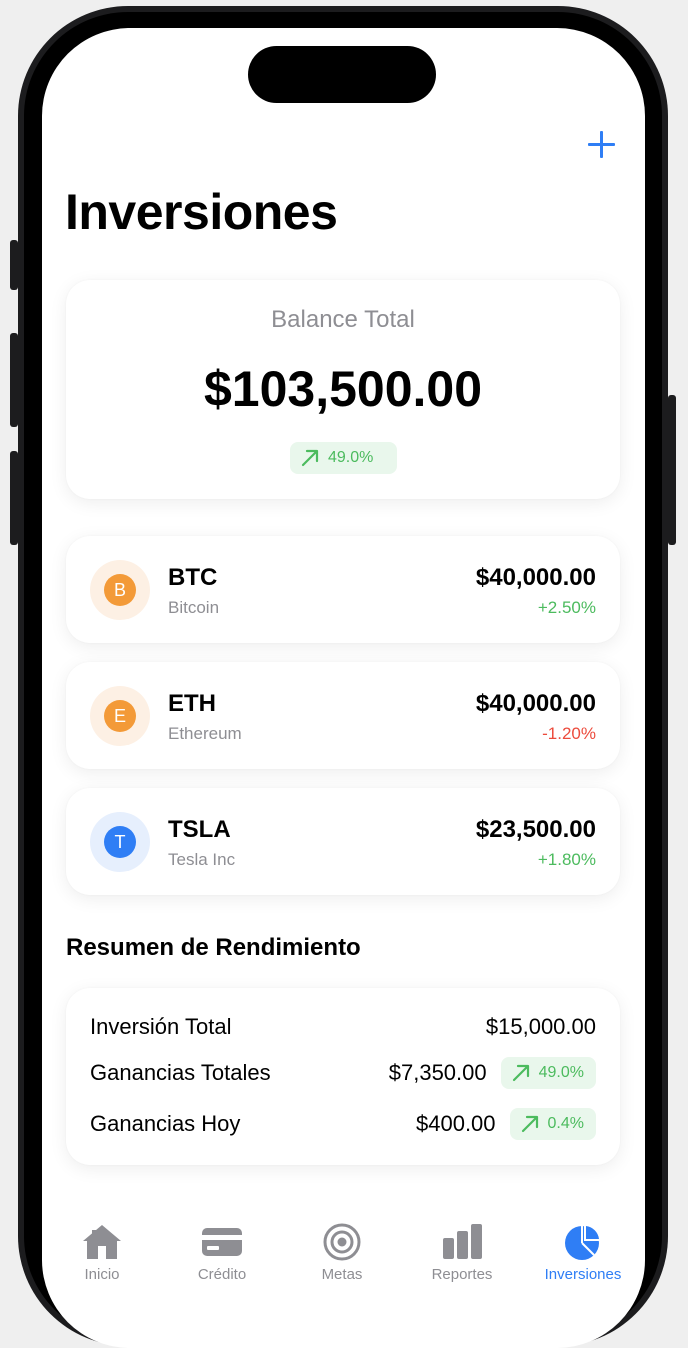  I want to click on tesla-icon: T, so click(120, 842).